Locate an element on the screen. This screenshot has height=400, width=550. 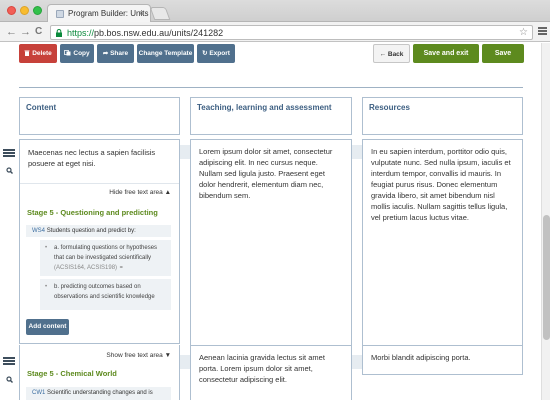
stage-title: Stage 5 - Questioning and predicting is located at coordinates (92, 212).